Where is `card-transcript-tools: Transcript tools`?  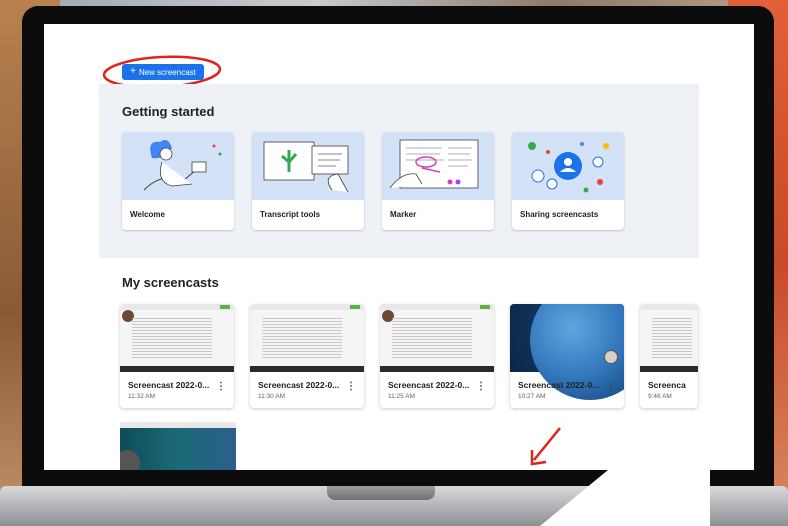 card-transcript-tools: Transcript tools is located at coordinates (308, 181).